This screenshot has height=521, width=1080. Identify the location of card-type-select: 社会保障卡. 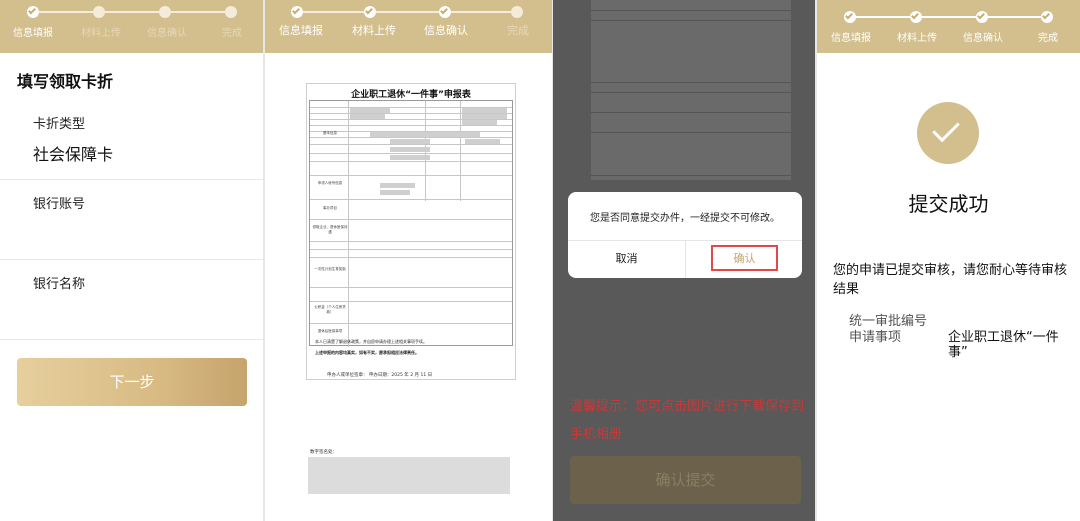
(73, 153).